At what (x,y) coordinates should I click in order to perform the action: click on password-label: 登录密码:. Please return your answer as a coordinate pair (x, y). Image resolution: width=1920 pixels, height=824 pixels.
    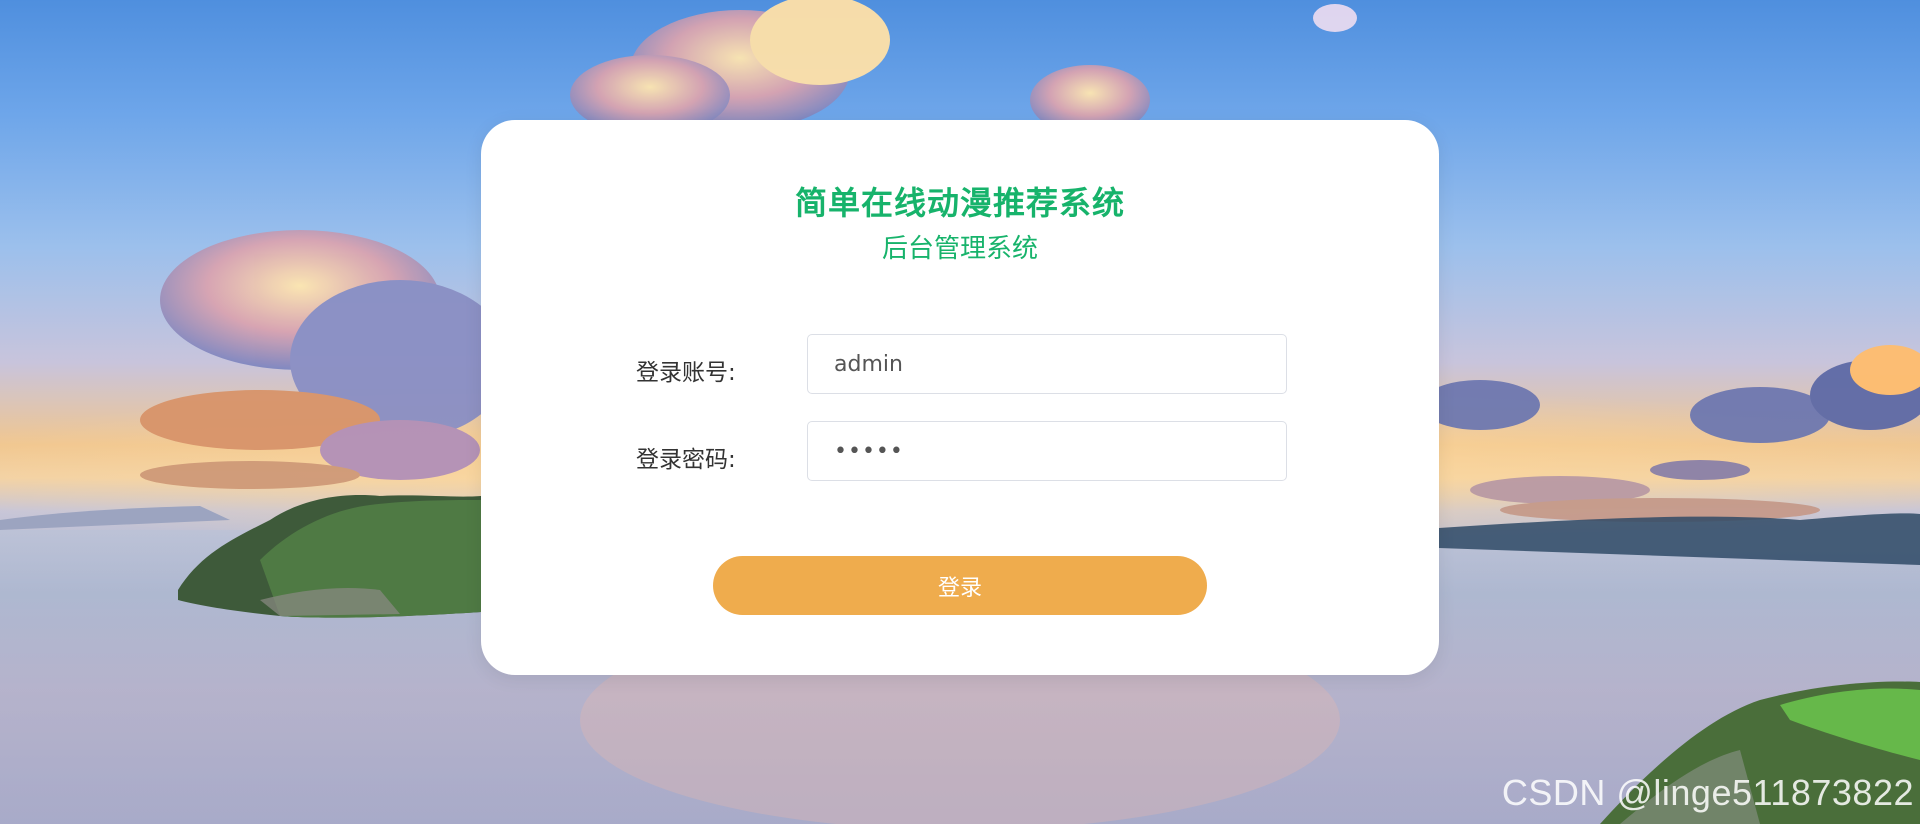
    Looking at the image, I should click on (686, 460).